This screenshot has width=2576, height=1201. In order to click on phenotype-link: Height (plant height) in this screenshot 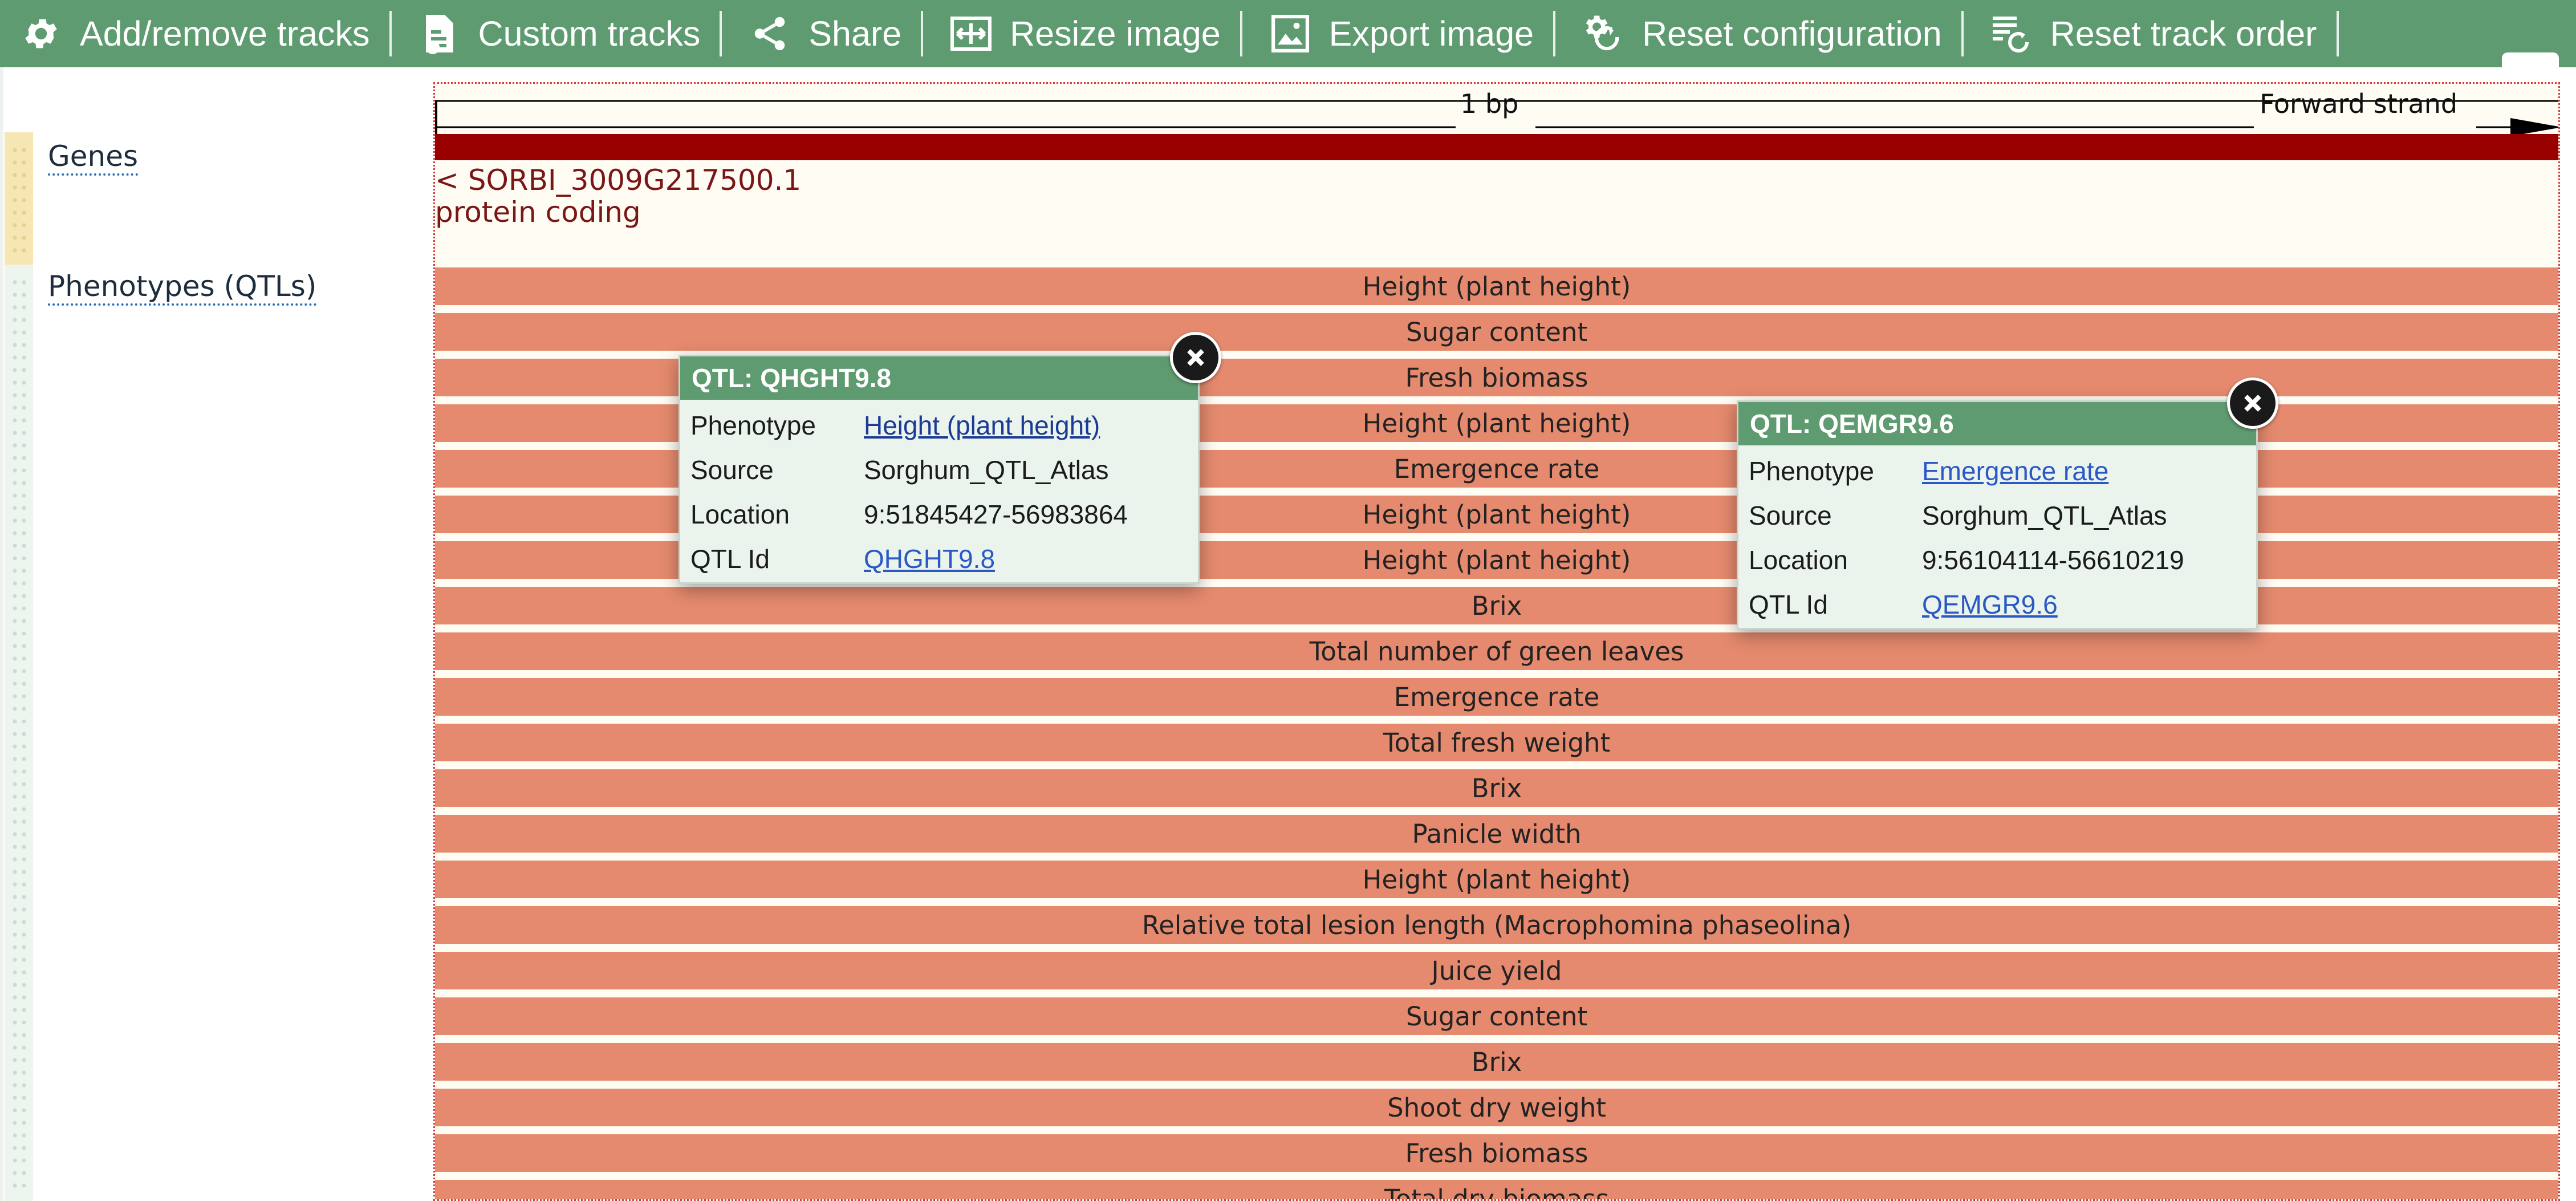, I will do `click(982, 425)`.